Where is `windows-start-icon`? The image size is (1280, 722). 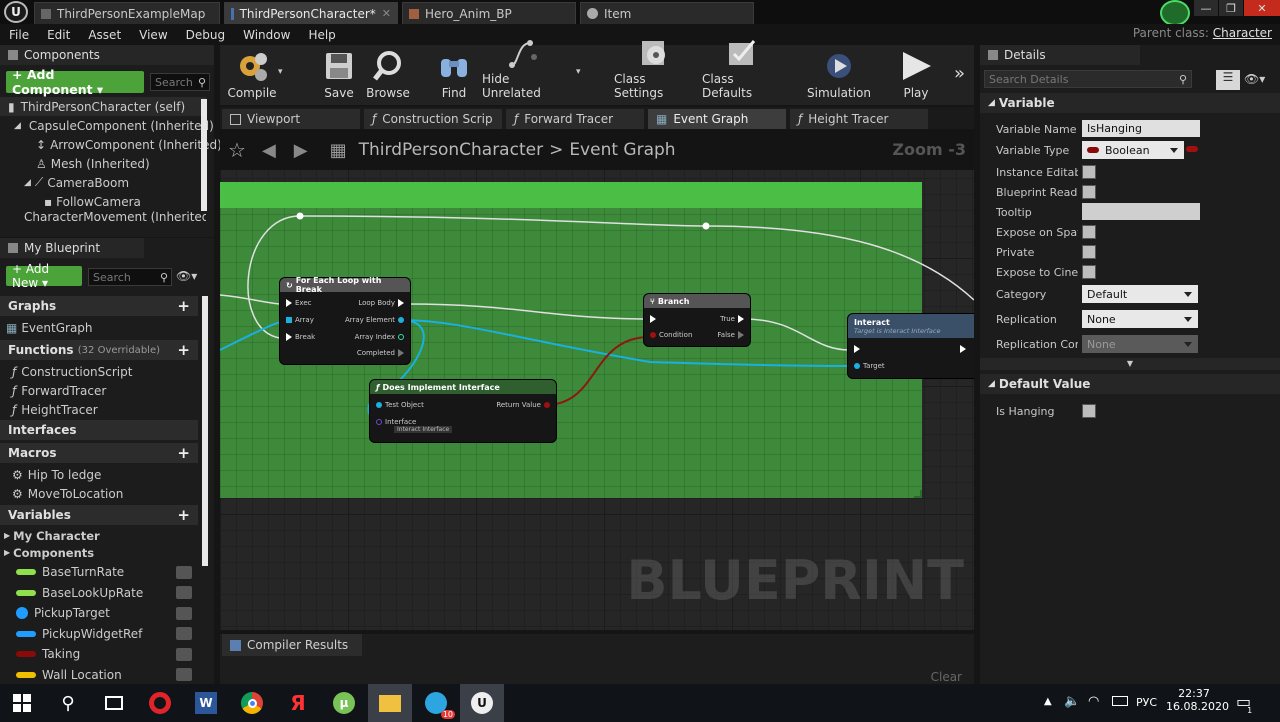 windows-start-icon is located at coordinates (22, 703).